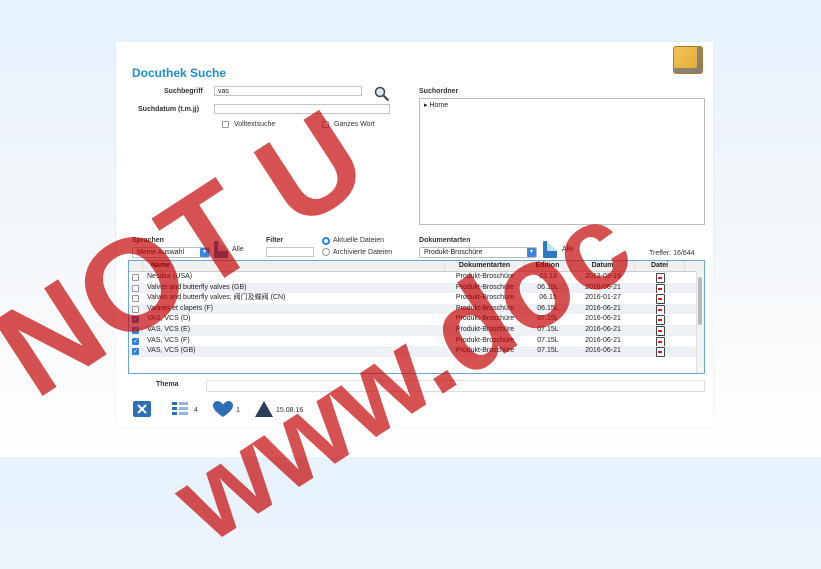 The width and height of the screenshot is (821, 569). What do you see at coordinates (142, 409) in the screenshot?
I see `delete-icon` at bounding box center [142, 409].